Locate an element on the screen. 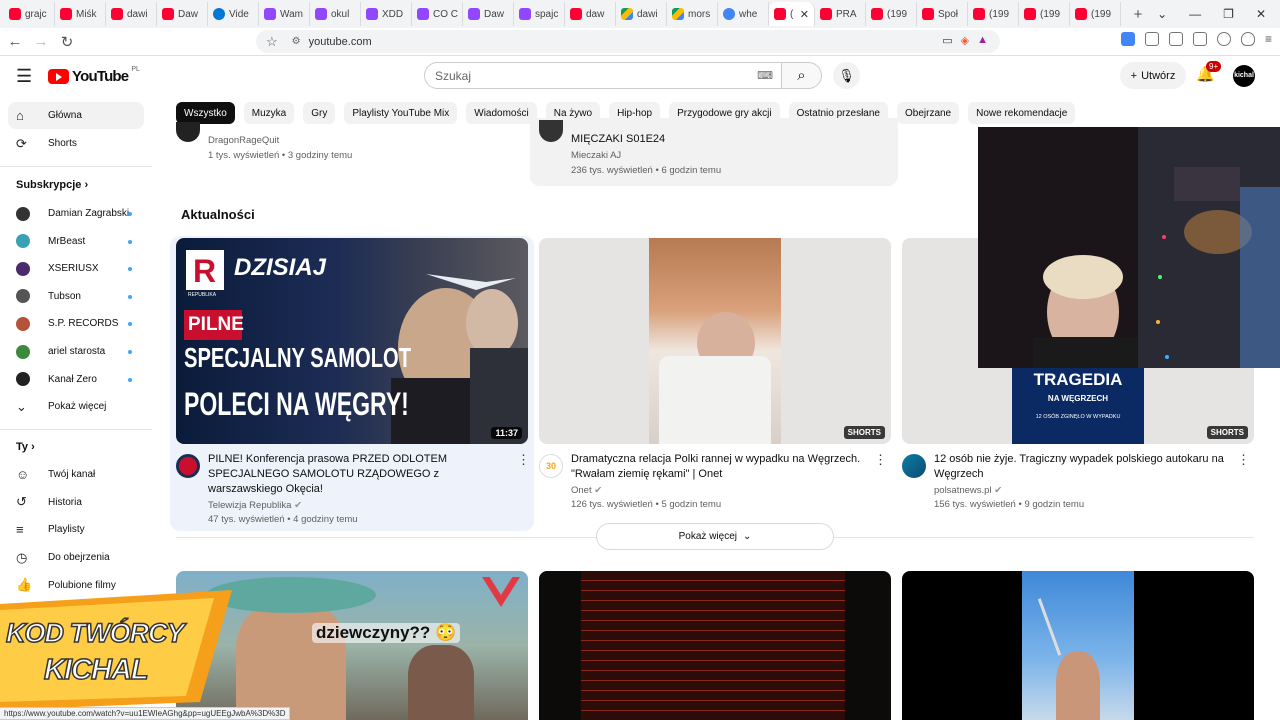 Image resolution: width=1280 pixels, height=720 pixels. channel-label: polsatnews.pl is located at coordinates (963, 490).